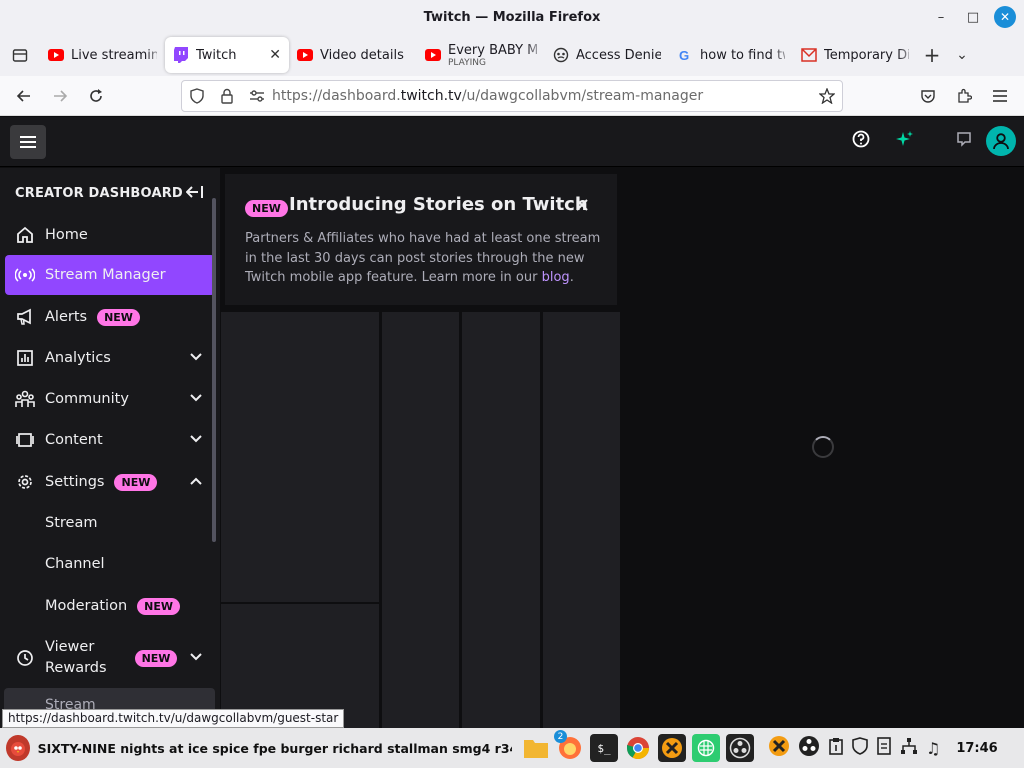 This screenshot has height=768, width=1024. What do you see at coordinates (861, 141) in the screenshot?
I see `help-button` at bounding box center [861, 141].